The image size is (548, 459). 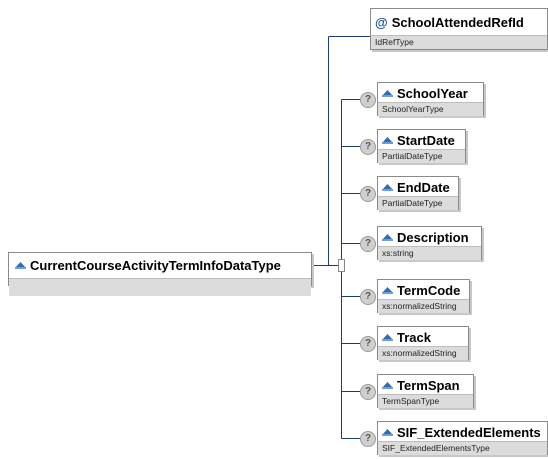 I want to click on element-header: TermCode, so click(x=423, y=289).